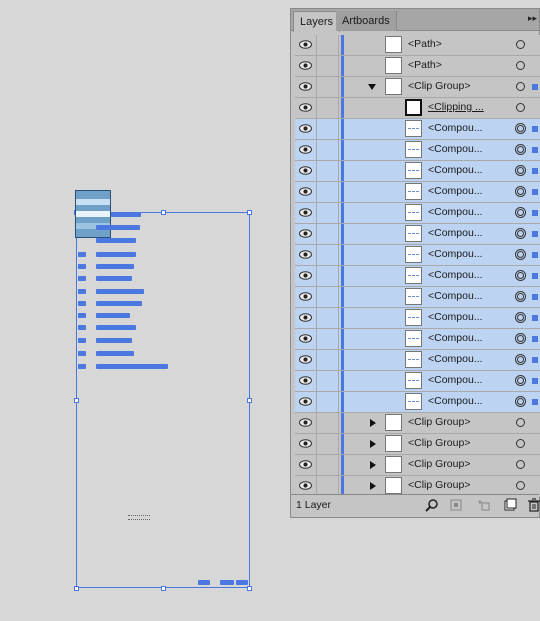 The image size is (540, 621). What do you see at coordinates (76, 400) in the screenshot?
I see `resize-handle-mid-left` at bounding box center [76, 400].